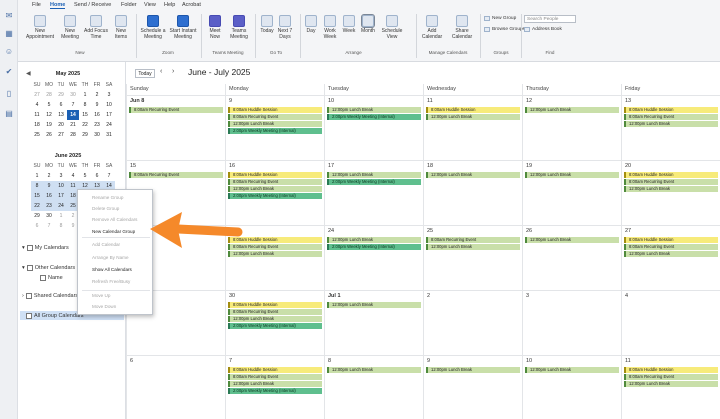 The height and width of the screenshot is (419, 720). What do you see at coordinates (61, 135) in the screenshot?
I see `mini-calendar-day: 27` at bounding box center [61, 135].